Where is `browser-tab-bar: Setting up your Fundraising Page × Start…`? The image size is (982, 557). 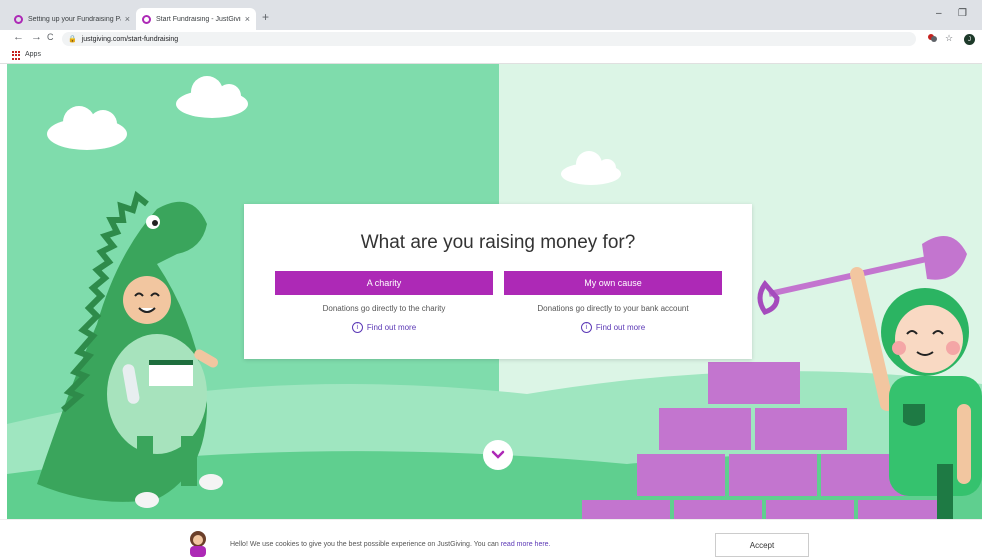 browser-tab-bar: Setting up your Fundraising Page × Start… is located at coordinates (491, 15).